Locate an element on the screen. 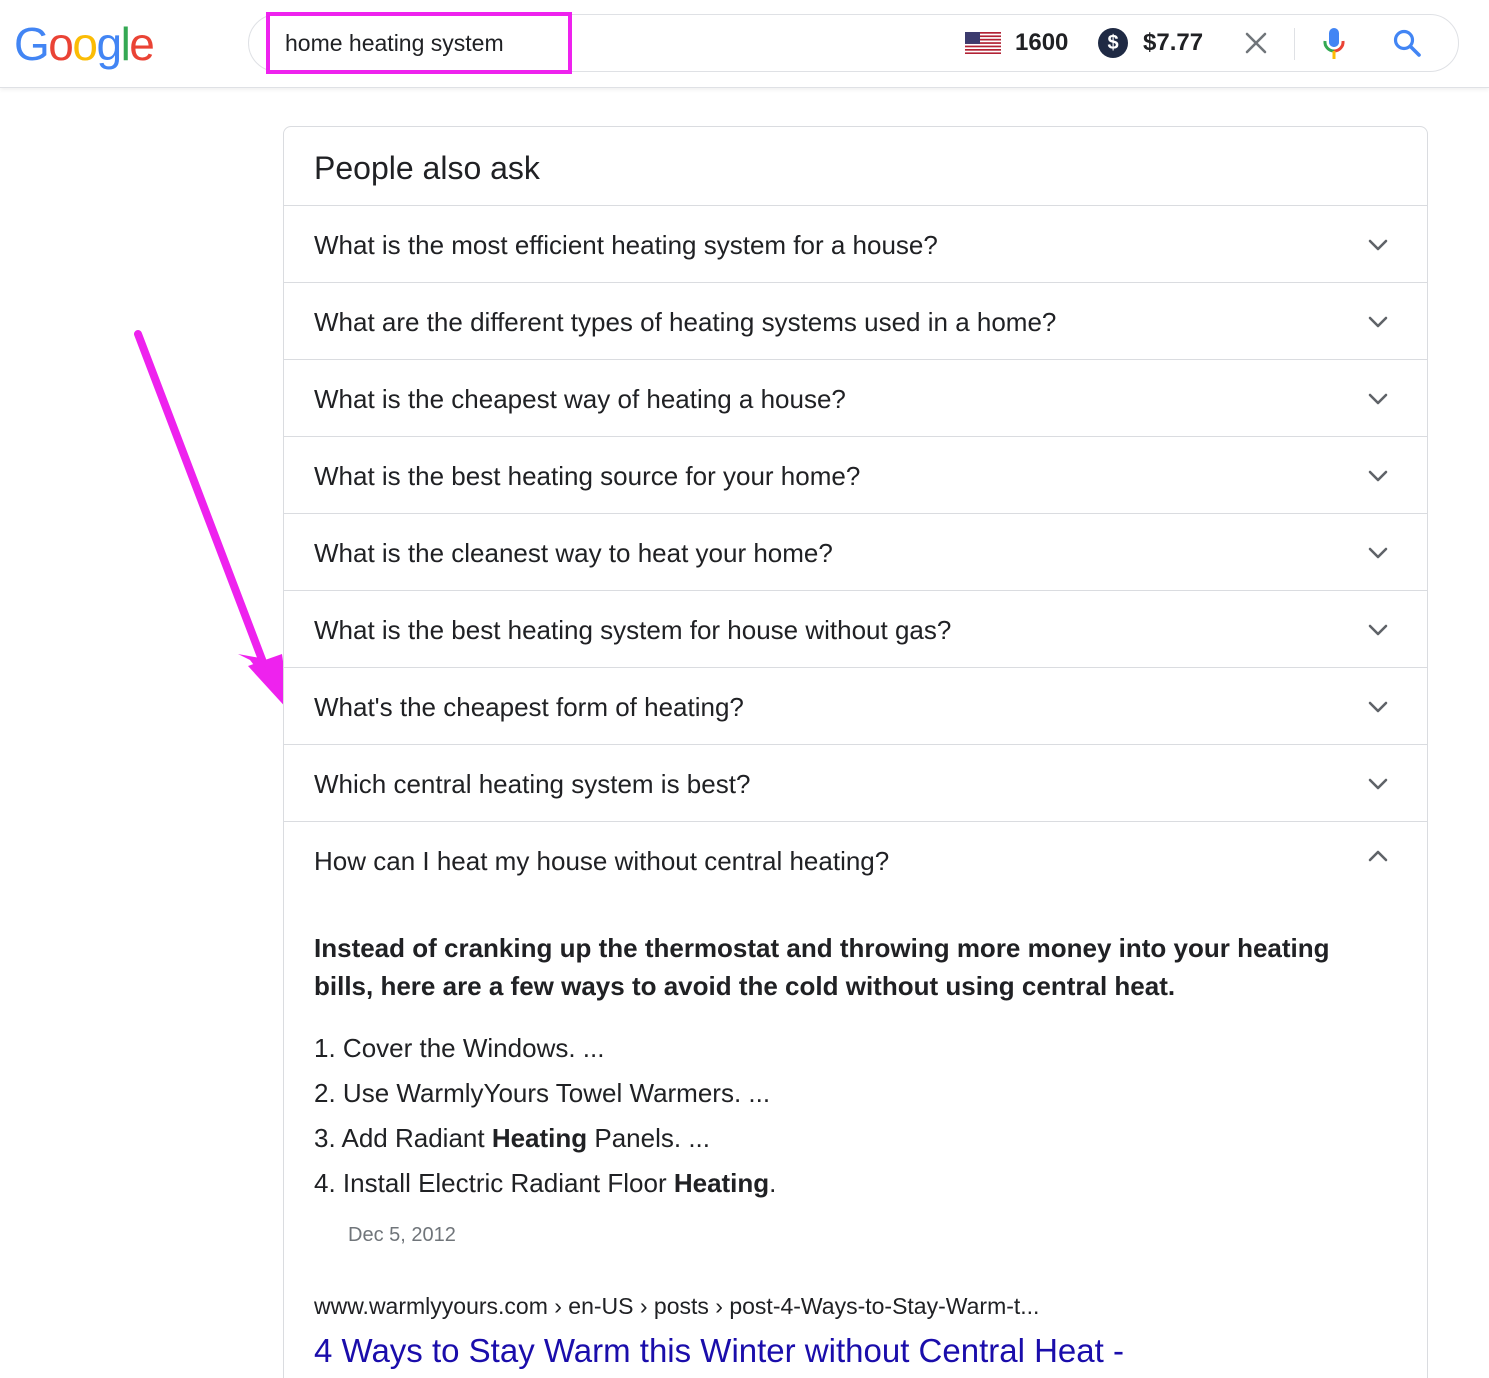 This screenshot has height=1378, width=1489. list-number: 3. is located at coordinates (325, 1138).